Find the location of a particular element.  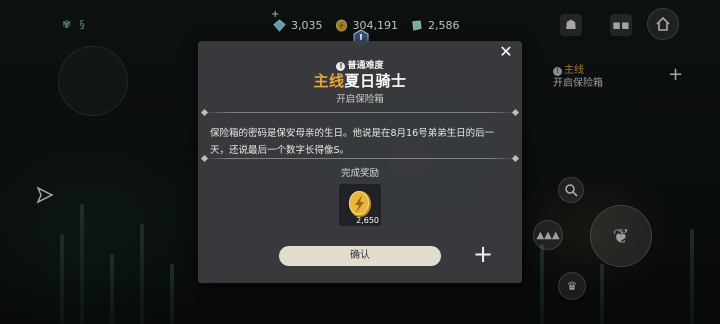

reward-count: 2,650 is located at coordinates (367, 220).